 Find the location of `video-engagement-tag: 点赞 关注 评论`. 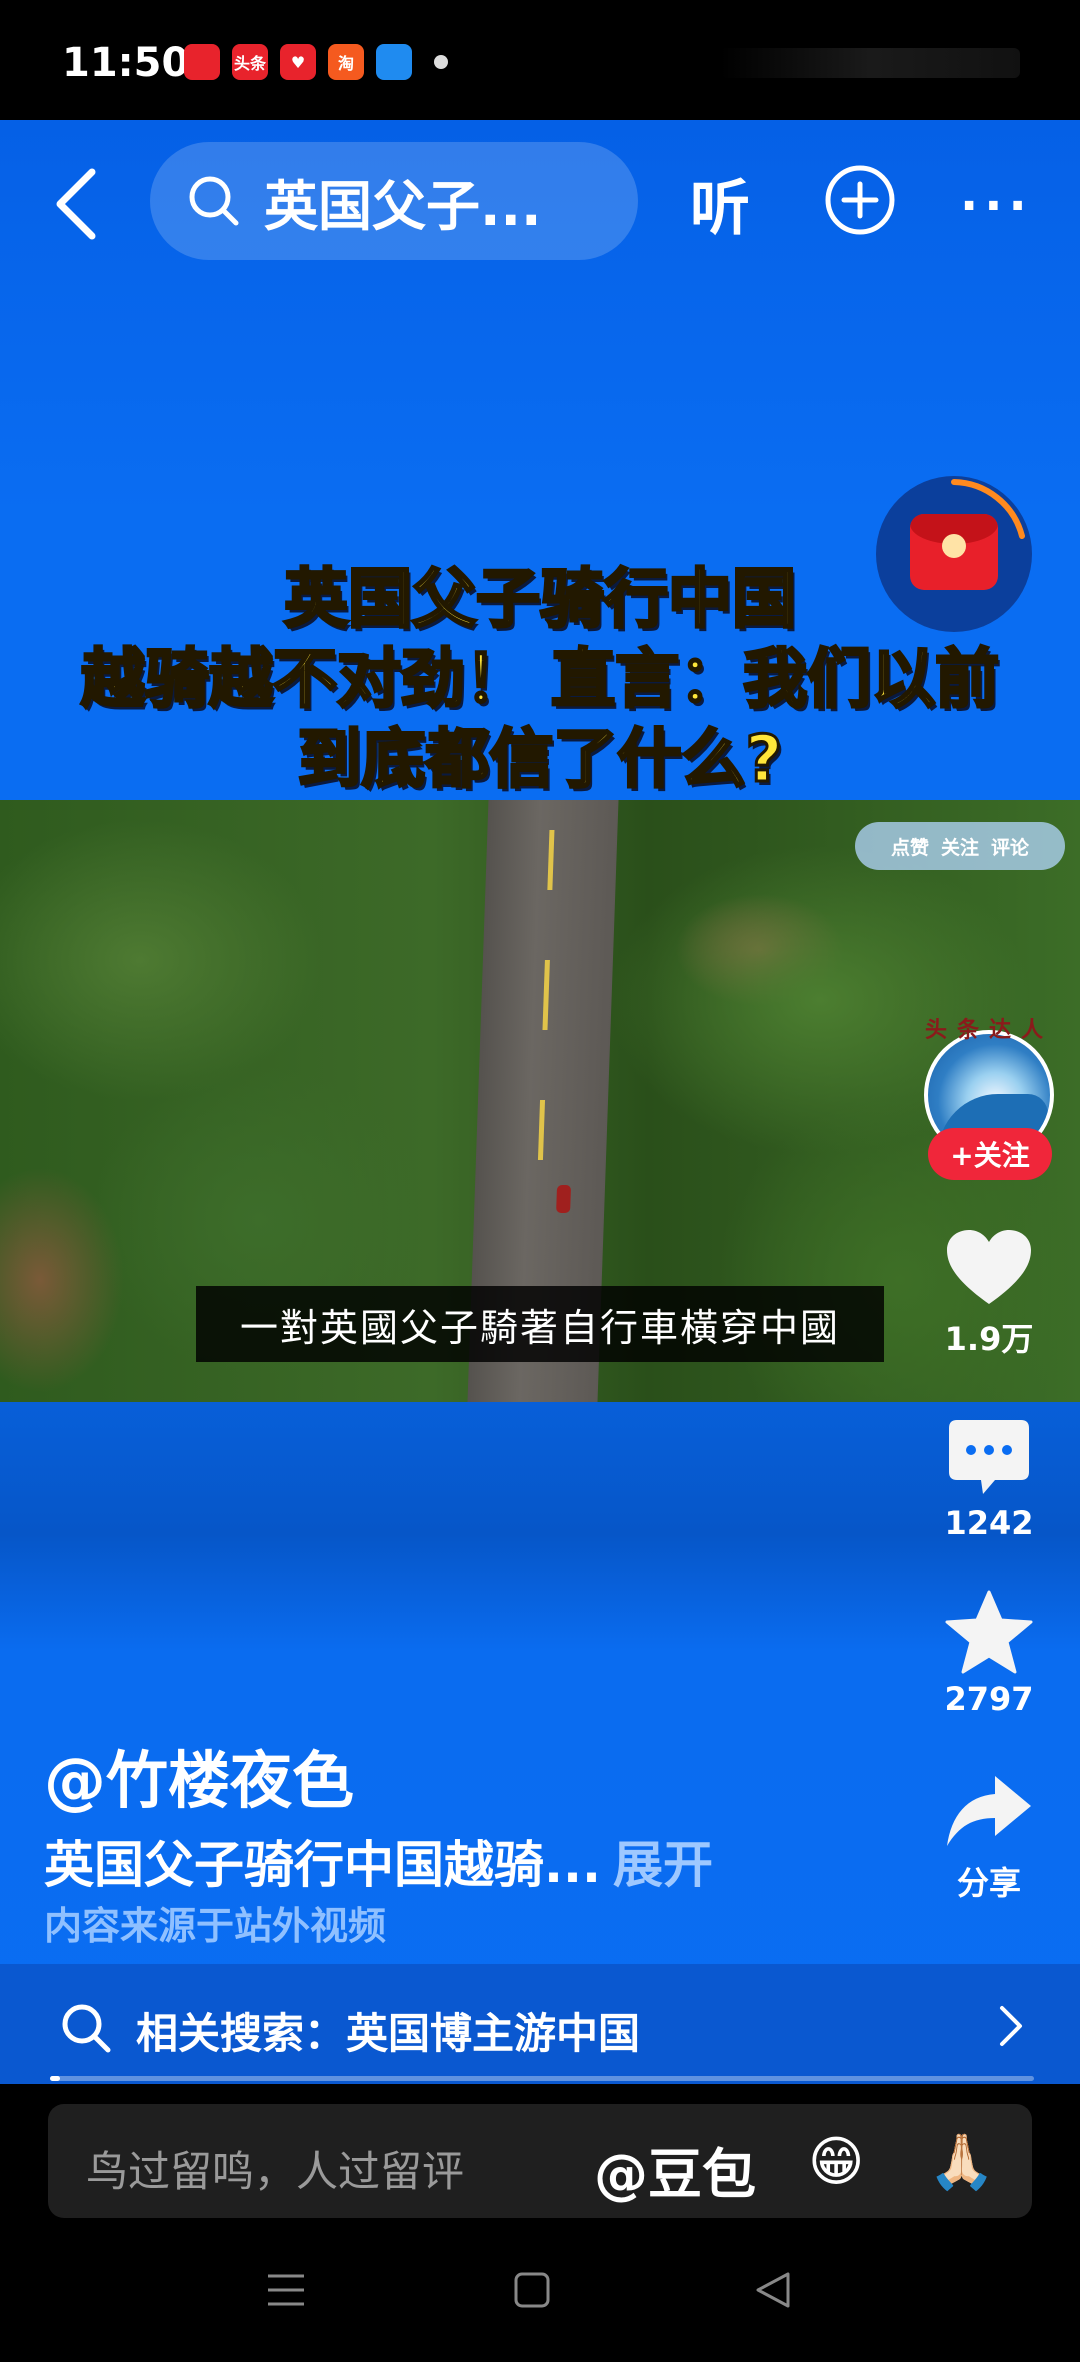

video-engagement-tag: 点赞 关注 评论 is located at coordinates (960, 846).